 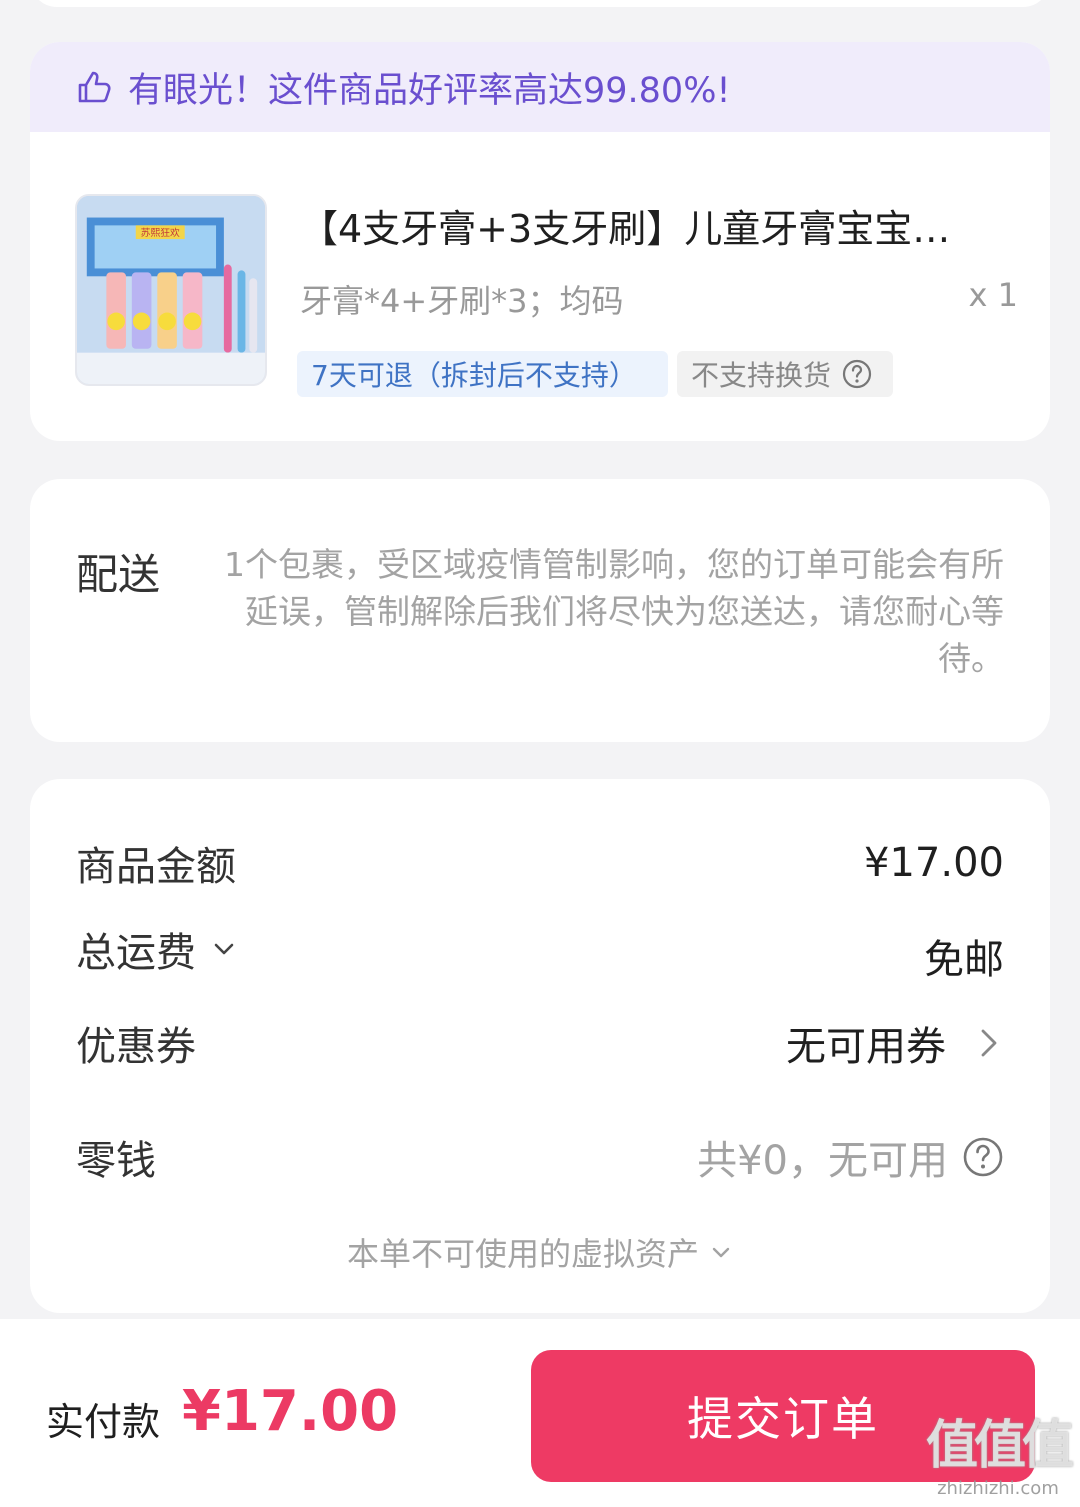 I want to click on watermark: 值值值 zhizhizhi.com, so click(x=999, y=1451).